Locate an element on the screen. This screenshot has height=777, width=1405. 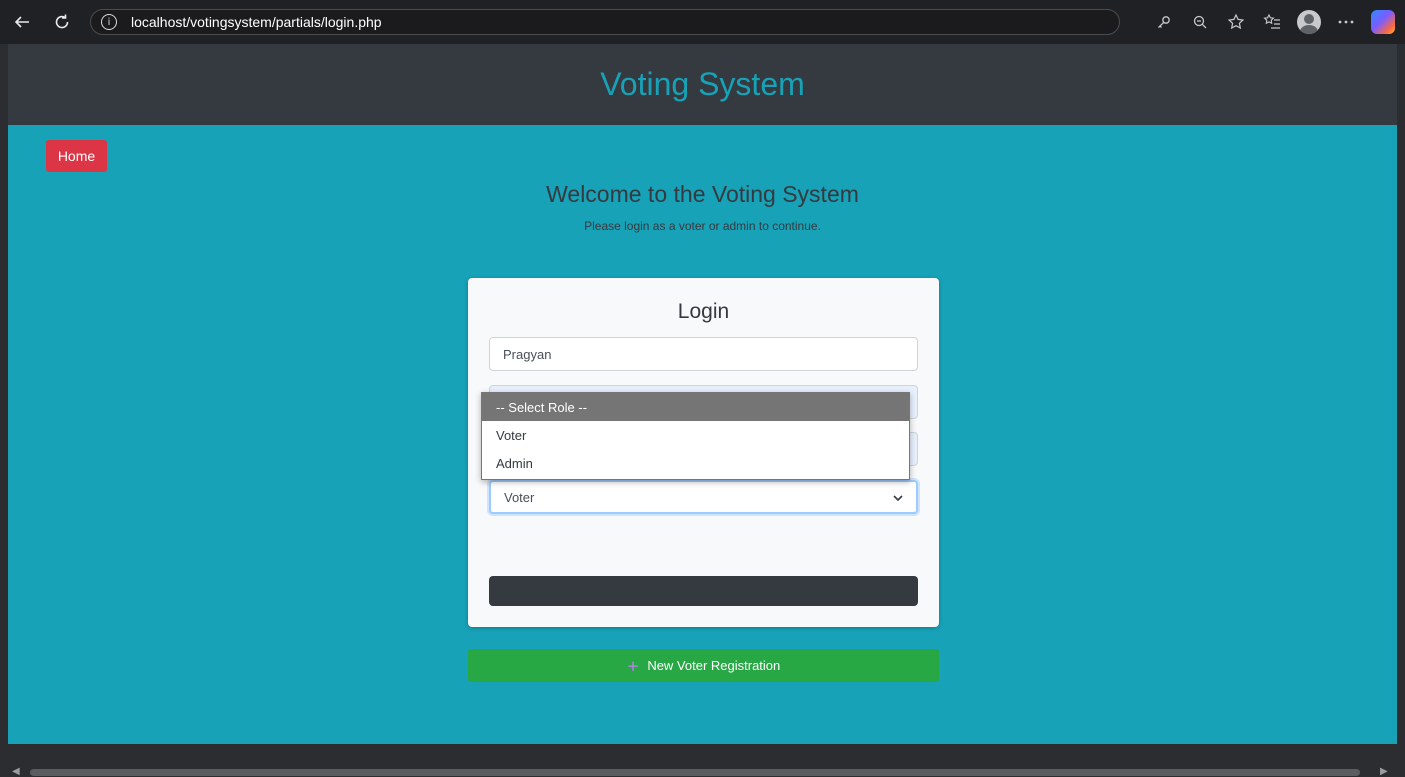
toolbar-icons is located at coordinates (1274, 22).